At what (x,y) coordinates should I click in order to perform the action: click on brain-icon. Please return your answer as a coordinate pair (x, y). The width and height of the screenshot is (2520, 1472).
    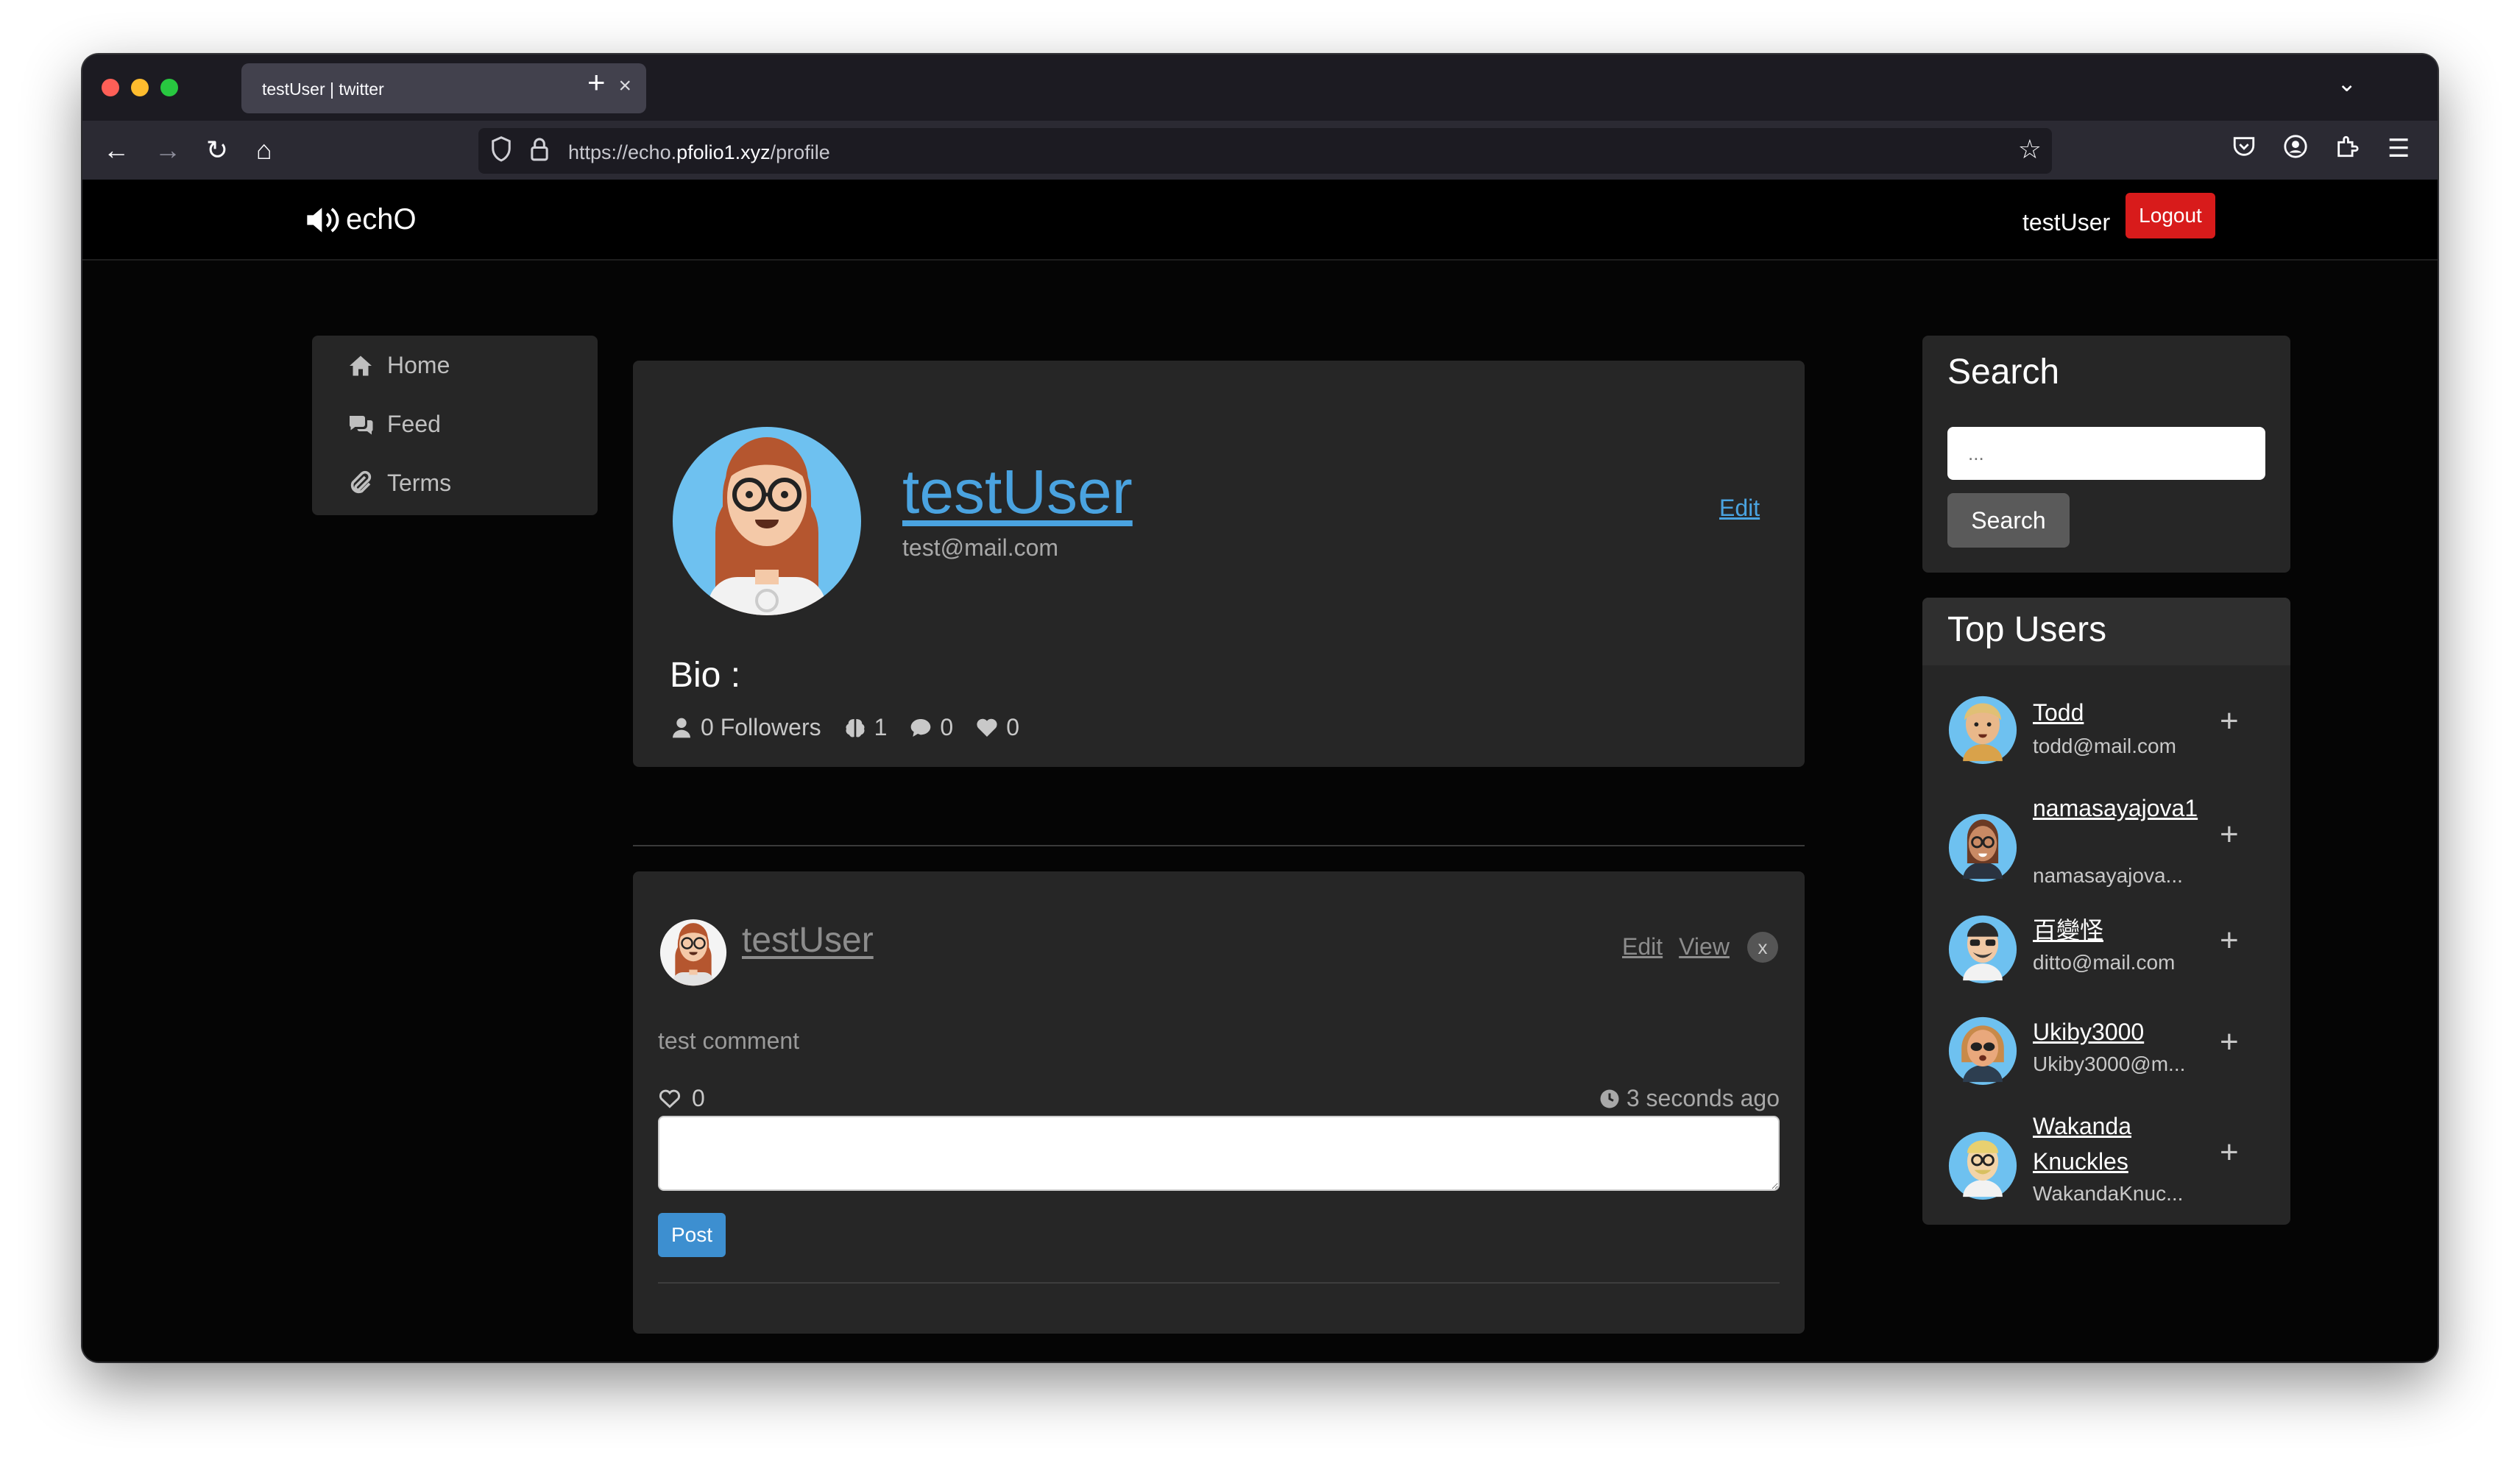
    Looking at the image, I should click on (855, 727).